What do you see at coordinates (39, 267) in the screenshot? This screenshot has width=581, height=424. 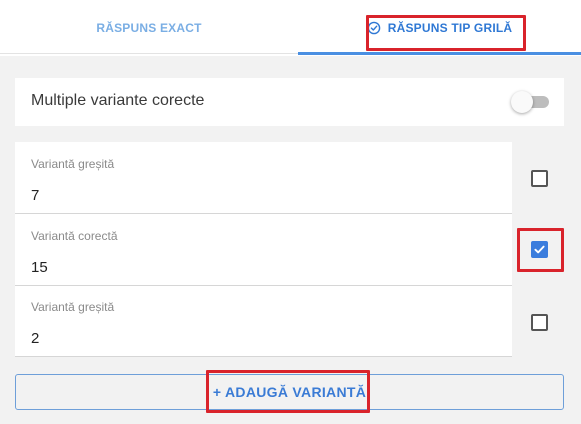 I see `option-value: 15` at bounding box center [39, 267].